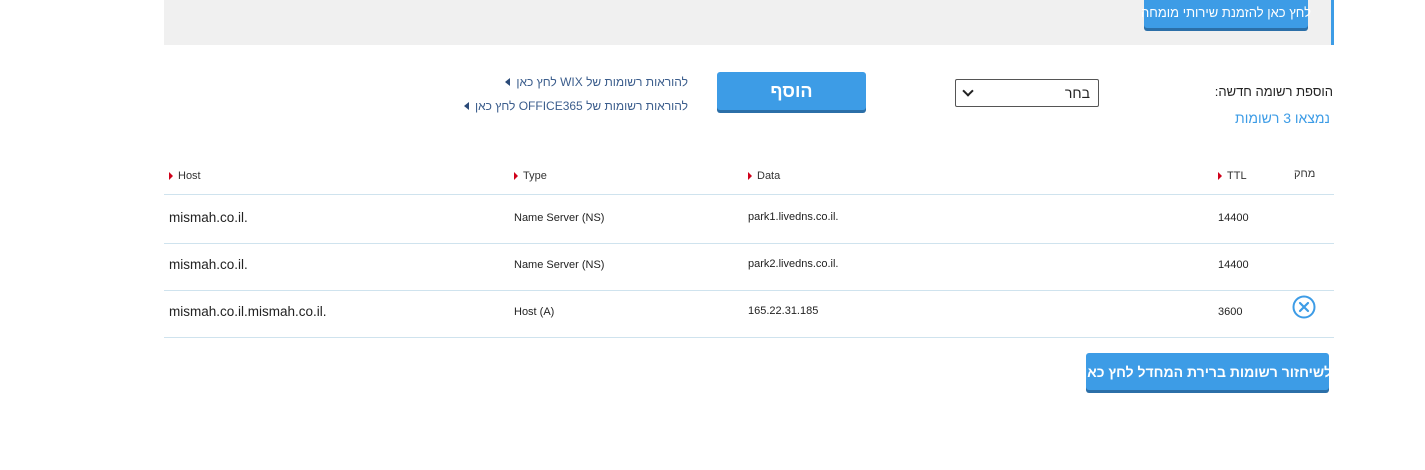 The width and height of the screenshot is (1425, 470). I want to click on delete-circle-x-icon, so click(1304, 307).